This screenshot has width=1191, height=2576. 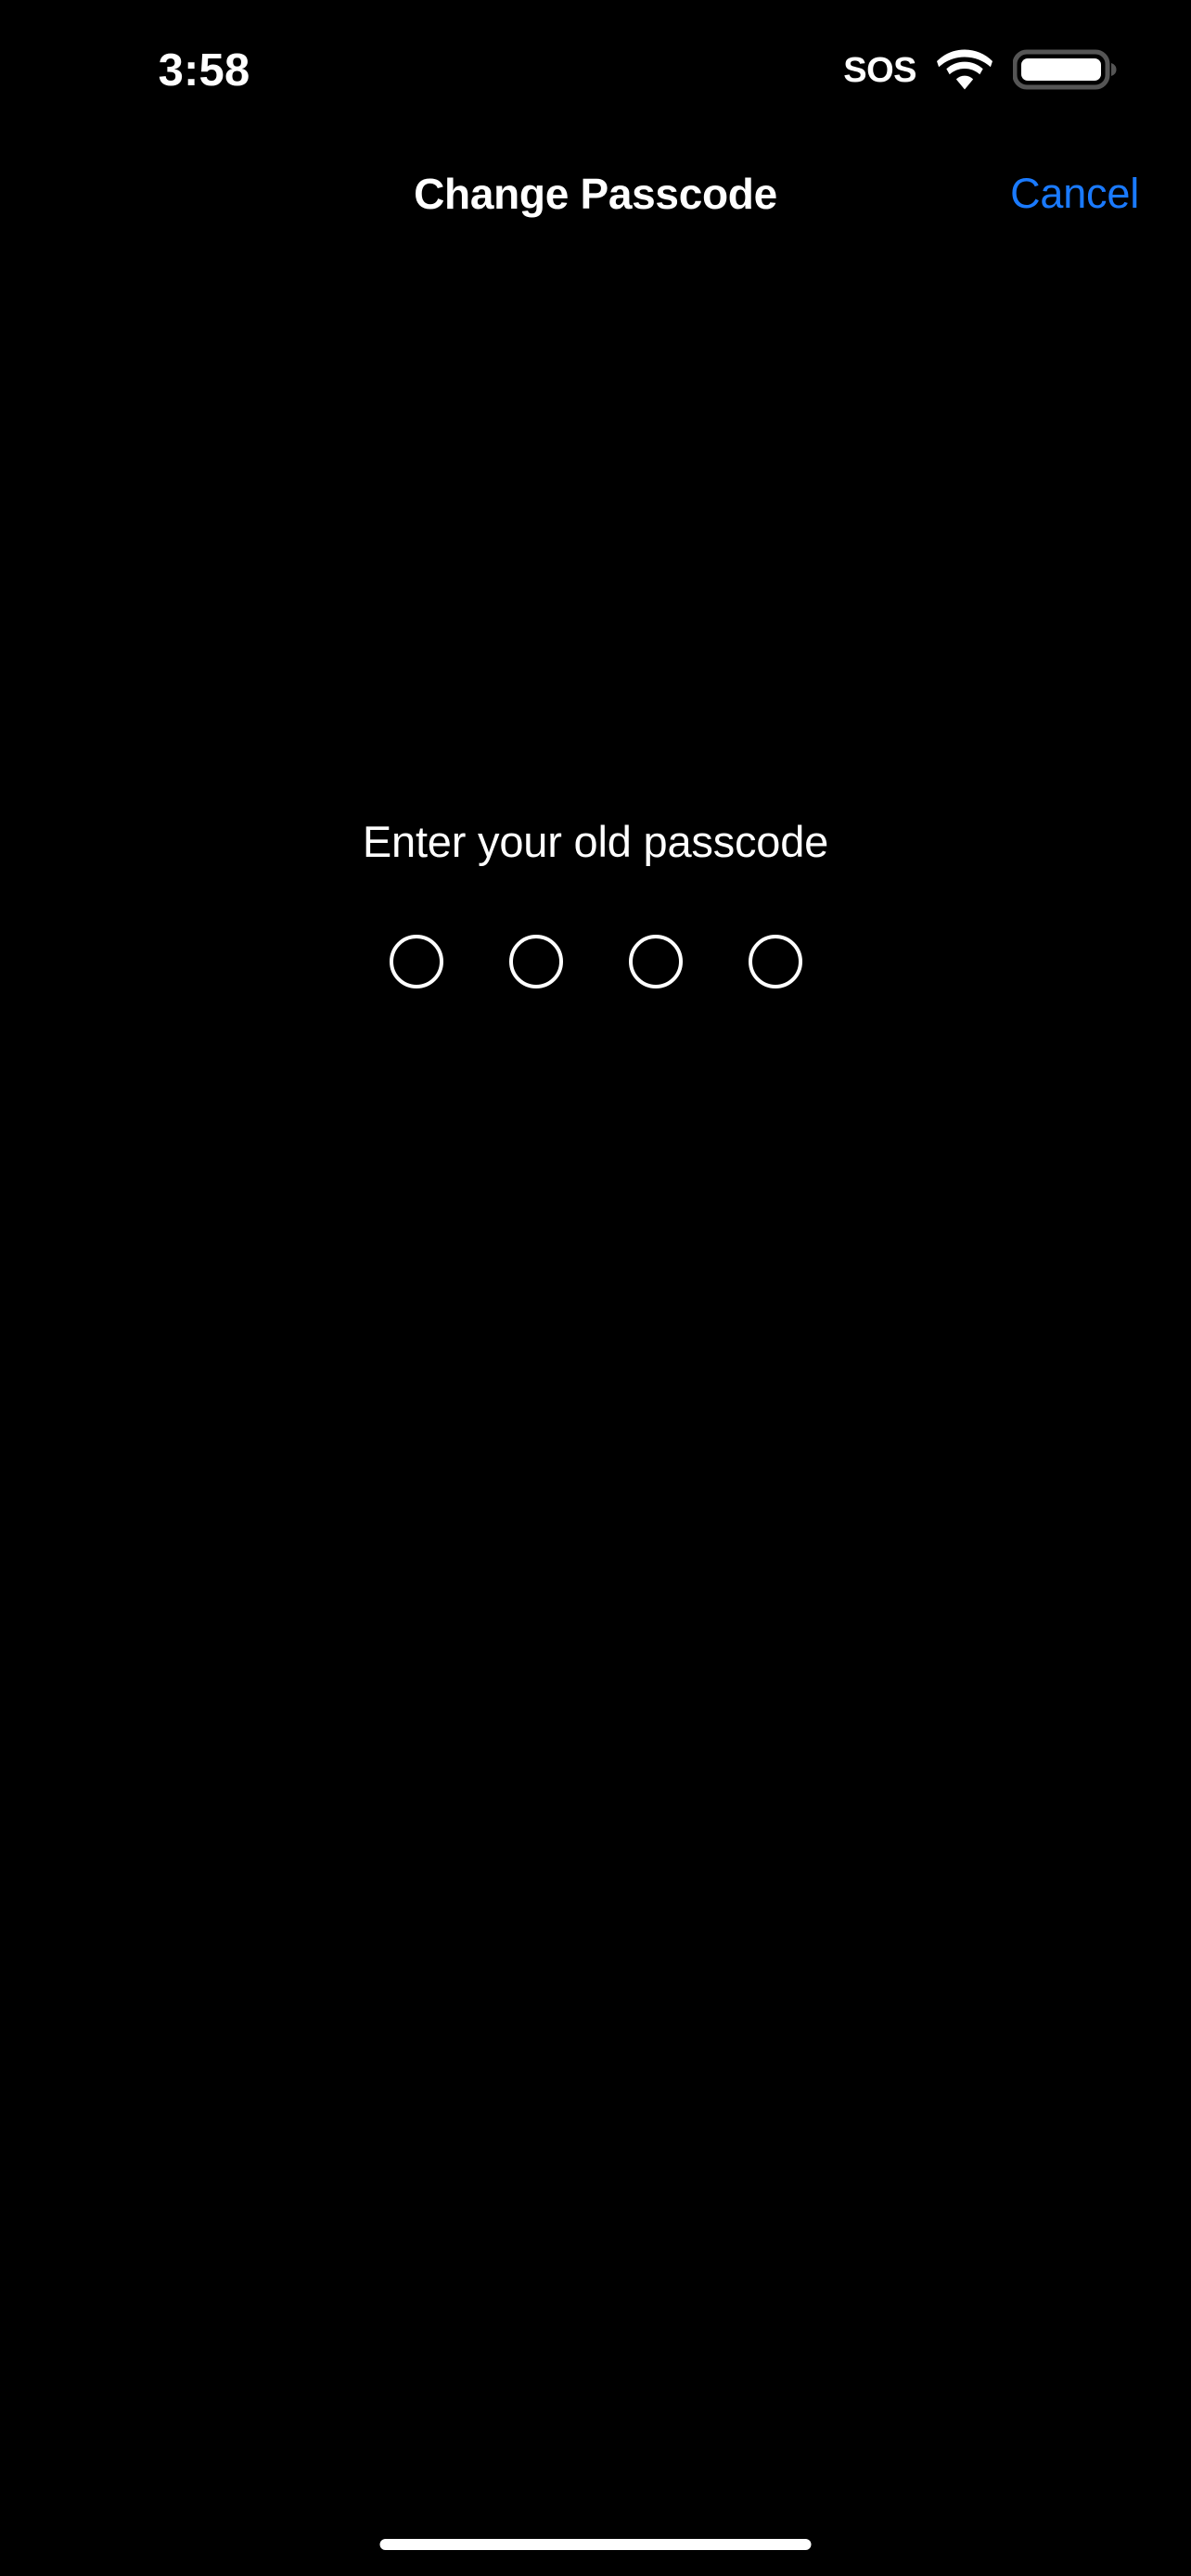 What do you see at coordinates (1074, 194) in the screenshot?
I see `cancel-button: Cancel` at bounding box center [1074, 194].